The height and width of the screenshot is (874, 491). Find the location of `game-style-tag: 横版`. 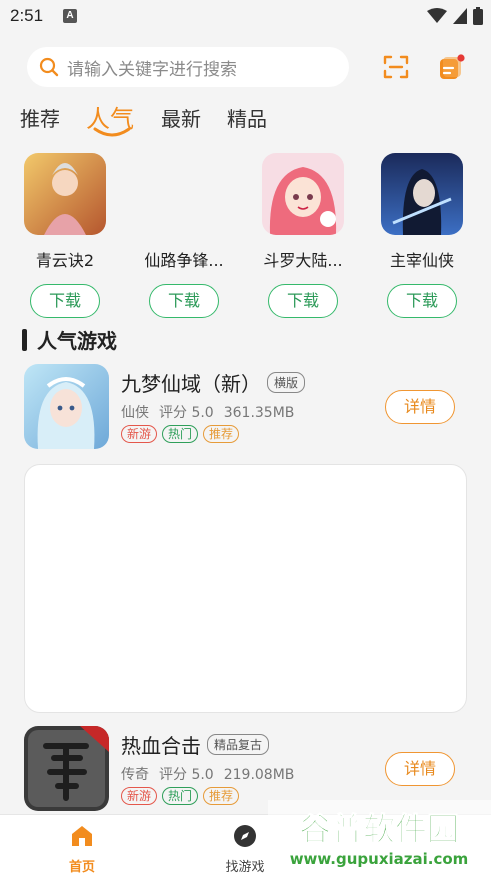

game-style-tag: 横版 is located at coordinates (286, 382).